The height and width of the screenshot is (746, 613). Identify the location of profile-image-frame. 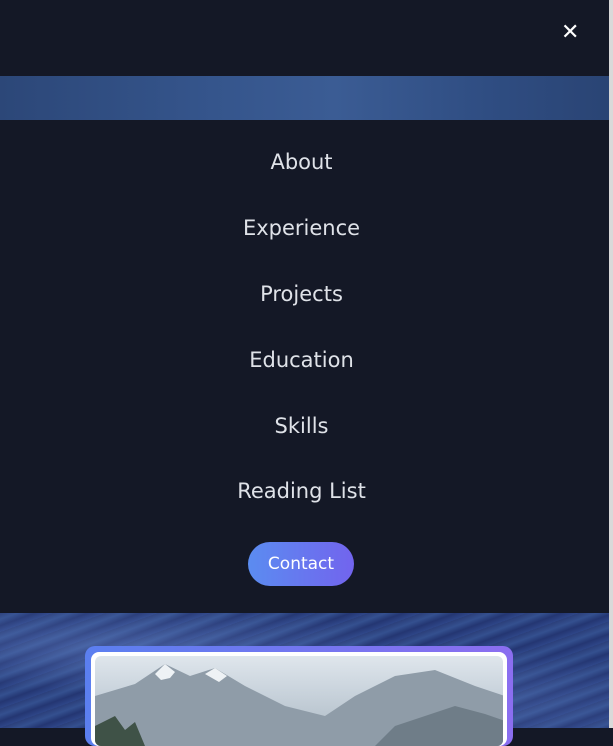
(299, 699).